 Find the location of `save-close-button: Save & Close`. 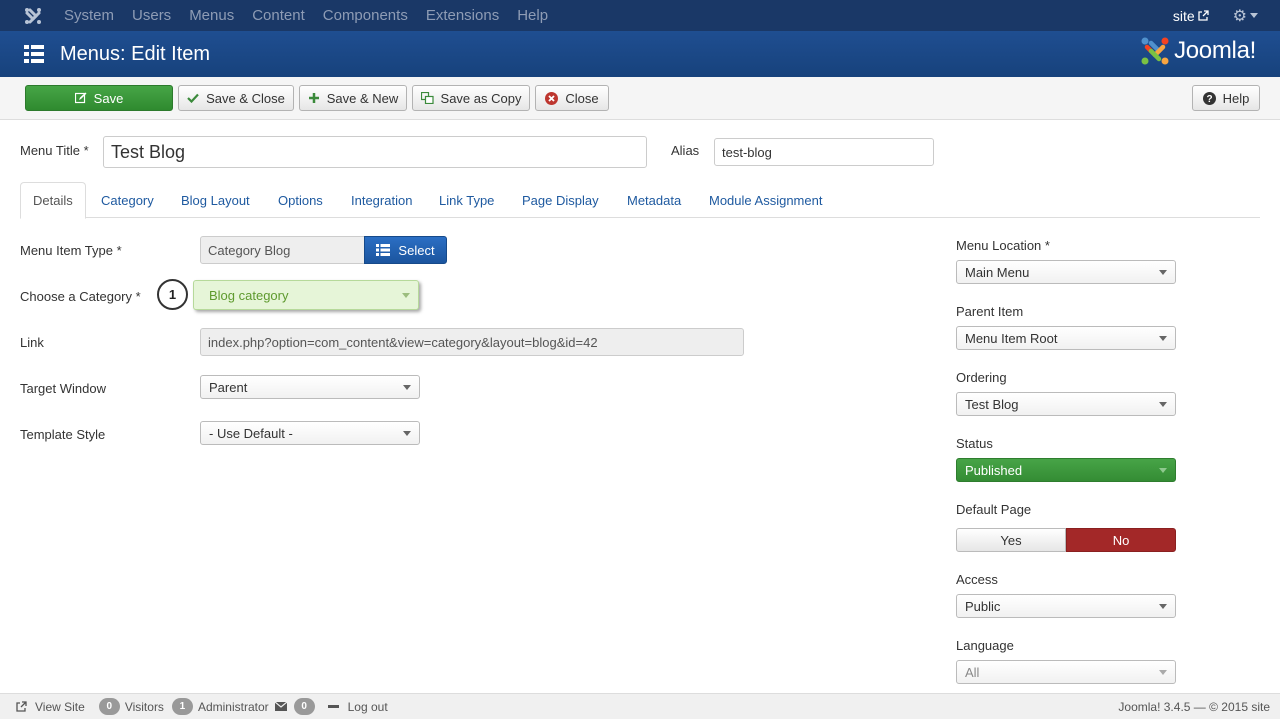

save-close-button: Save & Close is located at coordinates (236, 98).